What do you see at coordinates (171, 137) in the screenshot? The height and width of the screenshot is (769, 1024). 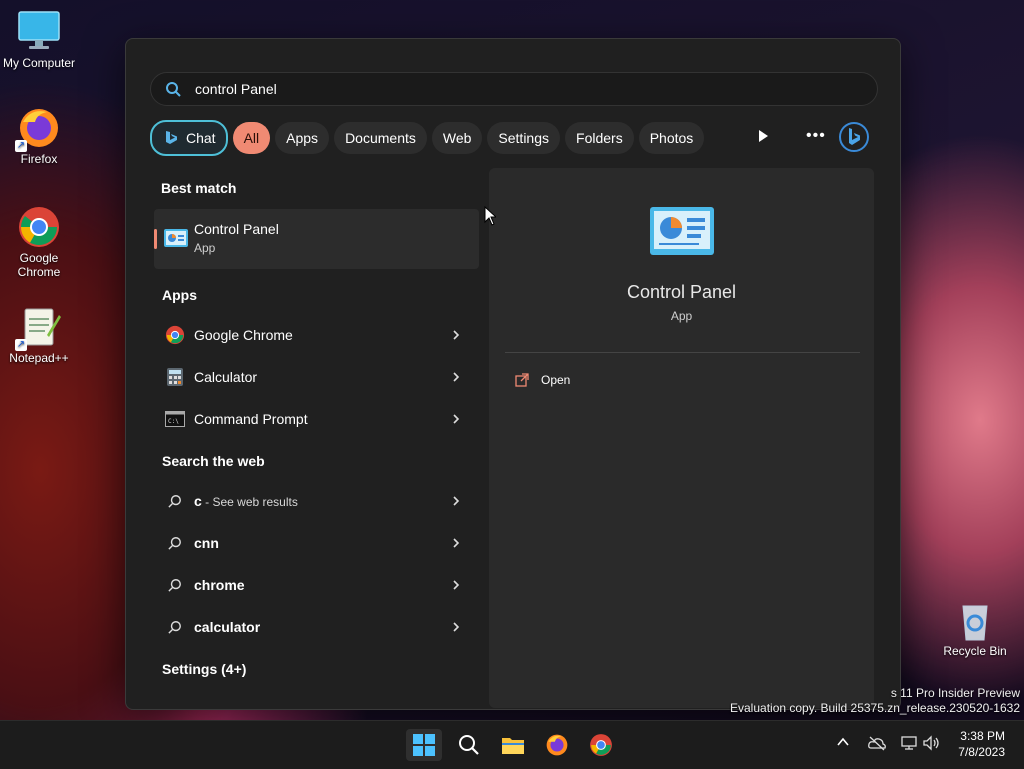 I see `bing-chat-icon` at bounding box center [171, 137].